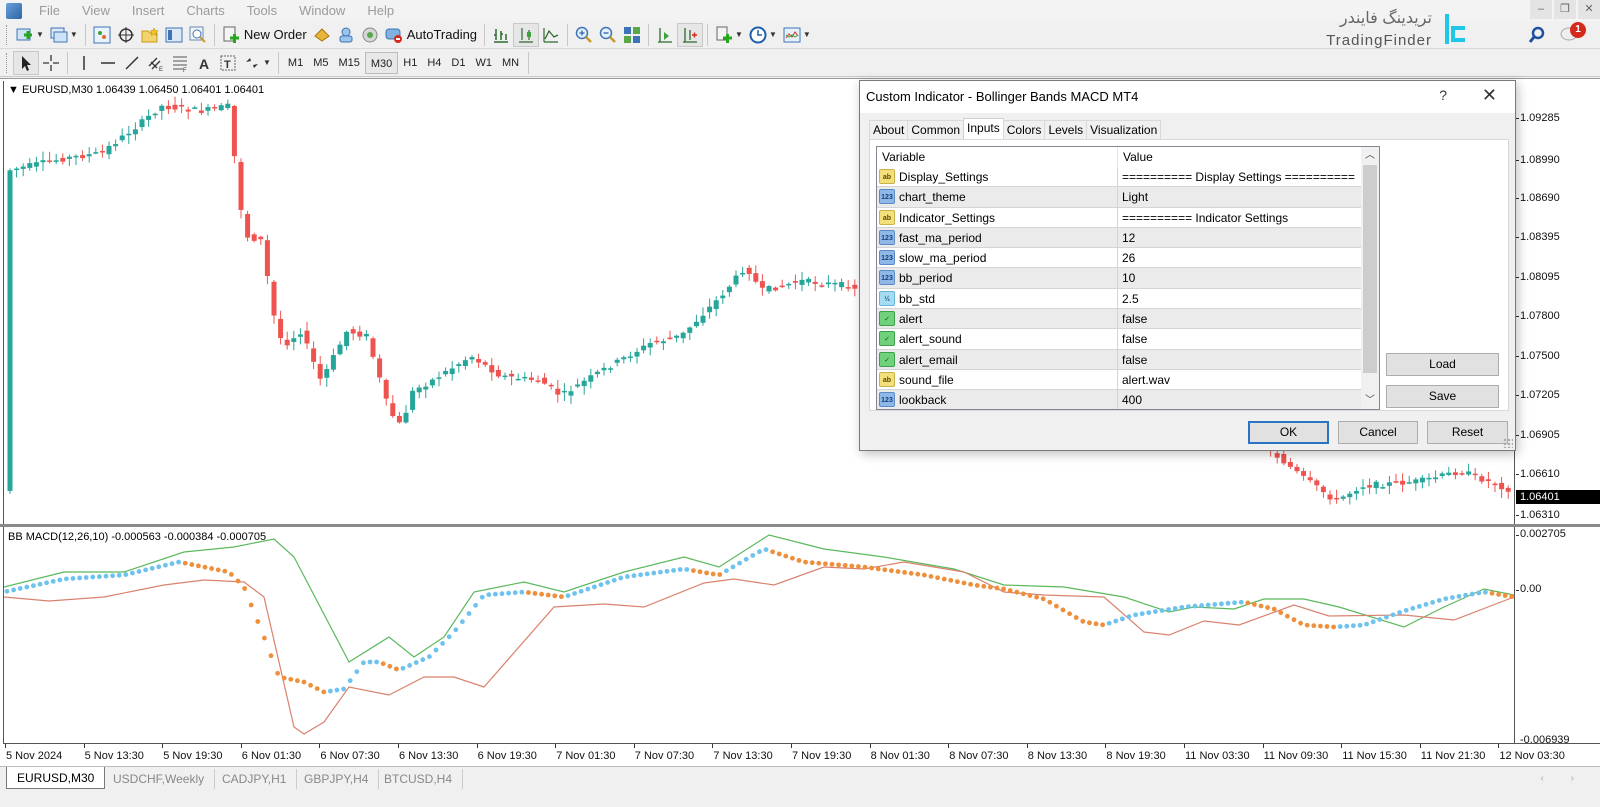 Image resolution: width=1600 pixels, height=807 pixels. Describe the element at coordinates (1128, 238) in the screenshot. I see `input-value: 12` at that location.